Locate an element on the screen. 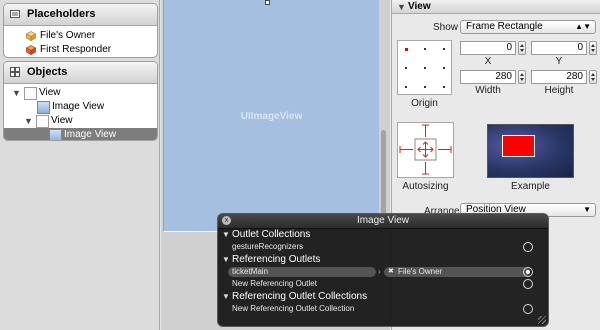 The height and width of the screenshot is (330, 600). outlet-row-new-referencing-outlet-collection: New Referencing Outlet Collection is located at coordinates (383, 309).